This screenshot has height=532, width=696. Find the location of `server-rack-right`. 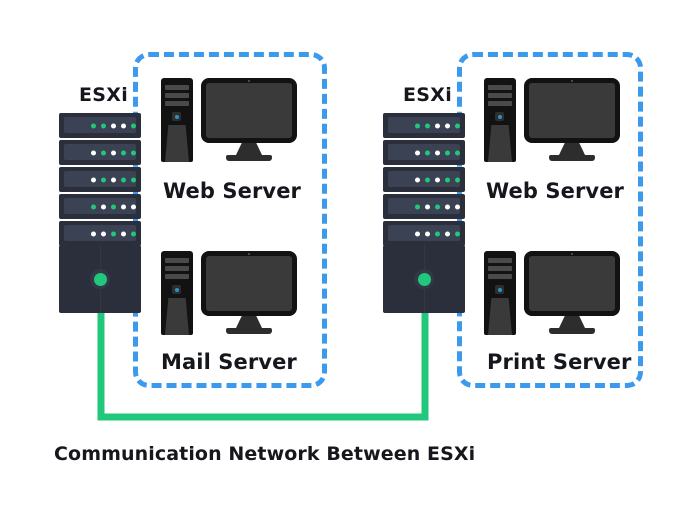

server-rack-right is located at coordinates (424, 213).